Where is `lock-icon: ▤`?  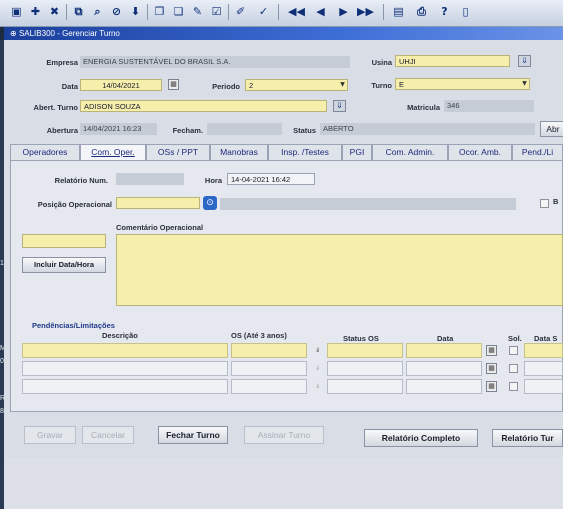
lock-icon: ▤ is located at coordinates (398, 11).